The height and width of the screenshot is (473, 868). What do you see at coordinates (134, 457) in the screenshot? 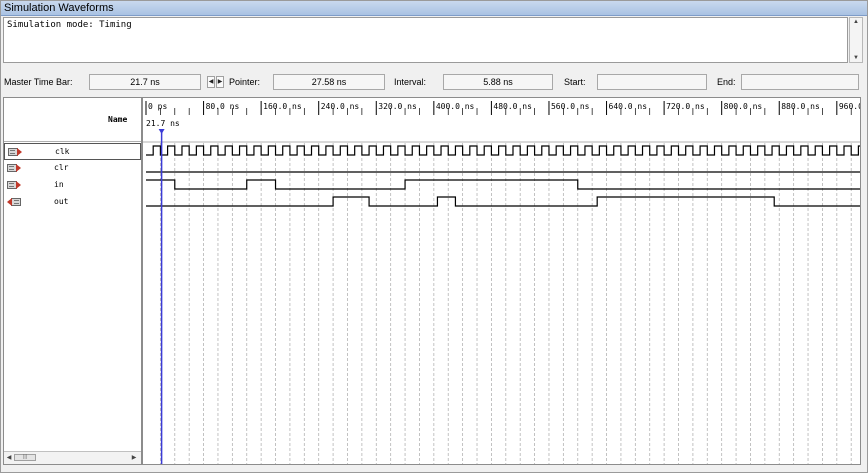
I see `scroll-right-icon: ▶` at bounding box center [134, 457].